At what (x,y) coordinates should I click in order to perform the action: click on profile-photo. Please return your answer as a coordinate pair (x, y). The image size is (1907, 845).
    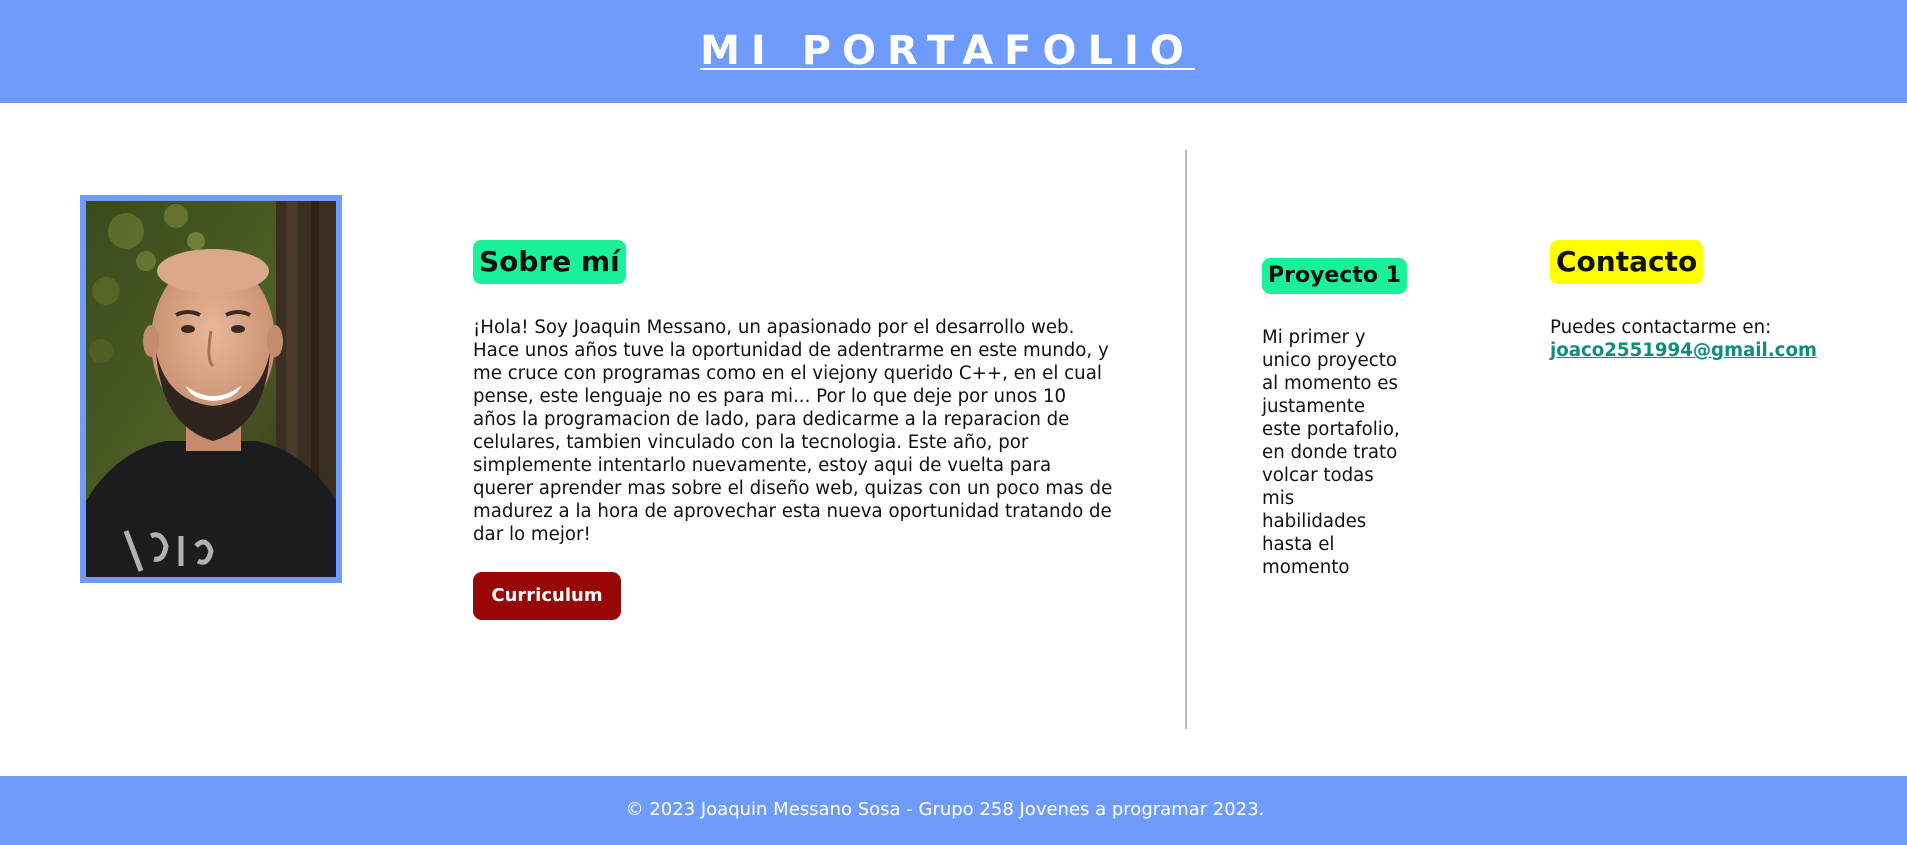
    Looking at the image, I should click on (211, 389).